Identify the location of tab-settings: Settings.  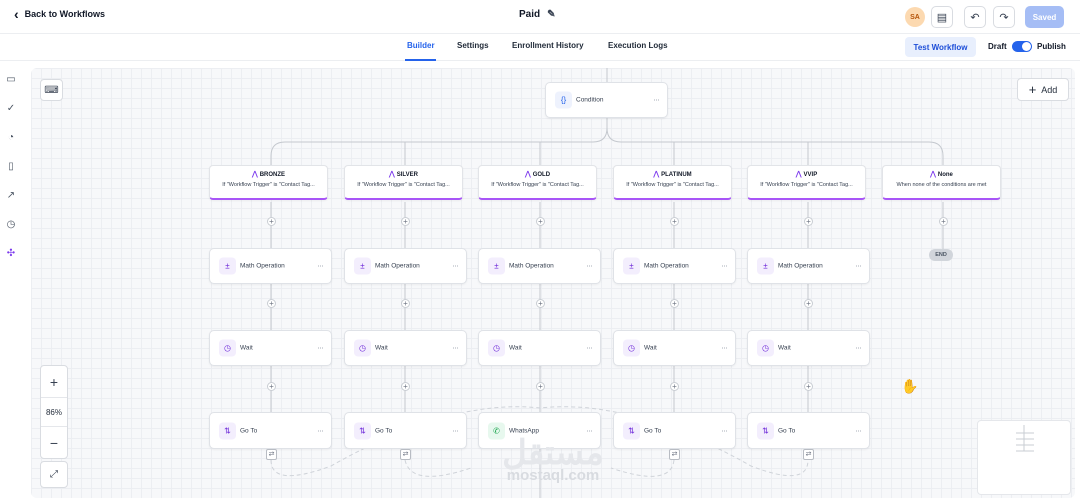
(473, 45).